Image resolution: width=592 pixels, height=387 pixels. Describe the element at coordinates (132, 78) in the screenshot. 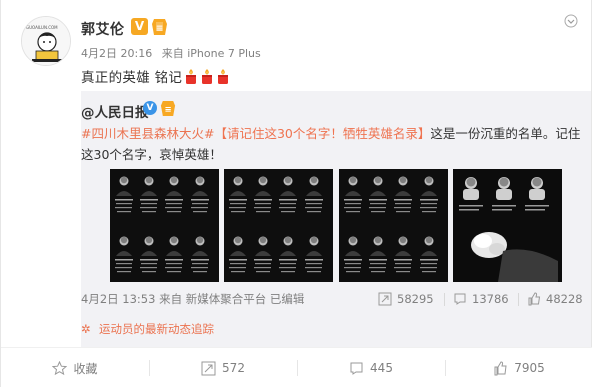

I see `post-text-content: 真正的英雄 铭记` at that location.